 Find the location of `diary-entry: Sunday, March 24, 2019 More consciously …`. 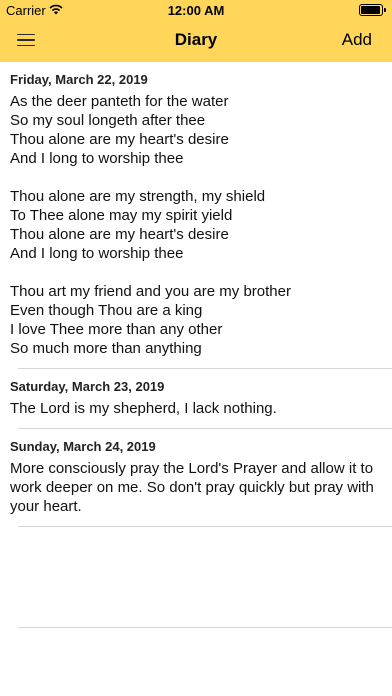

diary-entry: Sunday, March 24, 2019 More consciously … is located at coordinates (196, 478).